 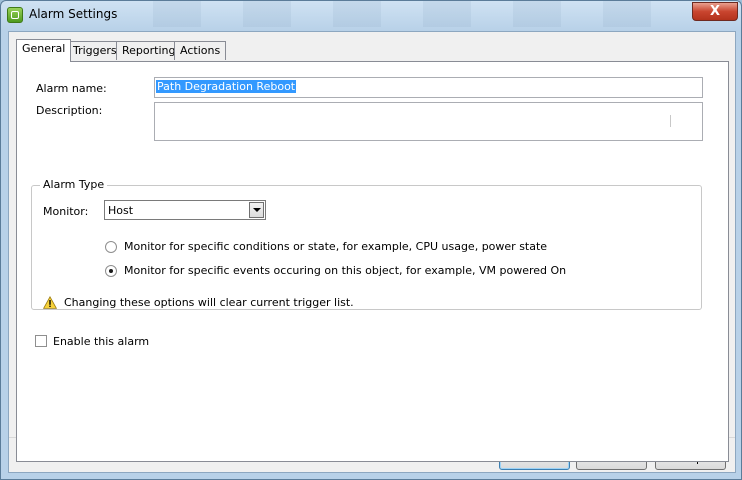 What do you see at coordinates (111, 247) in the screenshot?
I see `radio-monitor-conditions` at bounding box center [111, 247].